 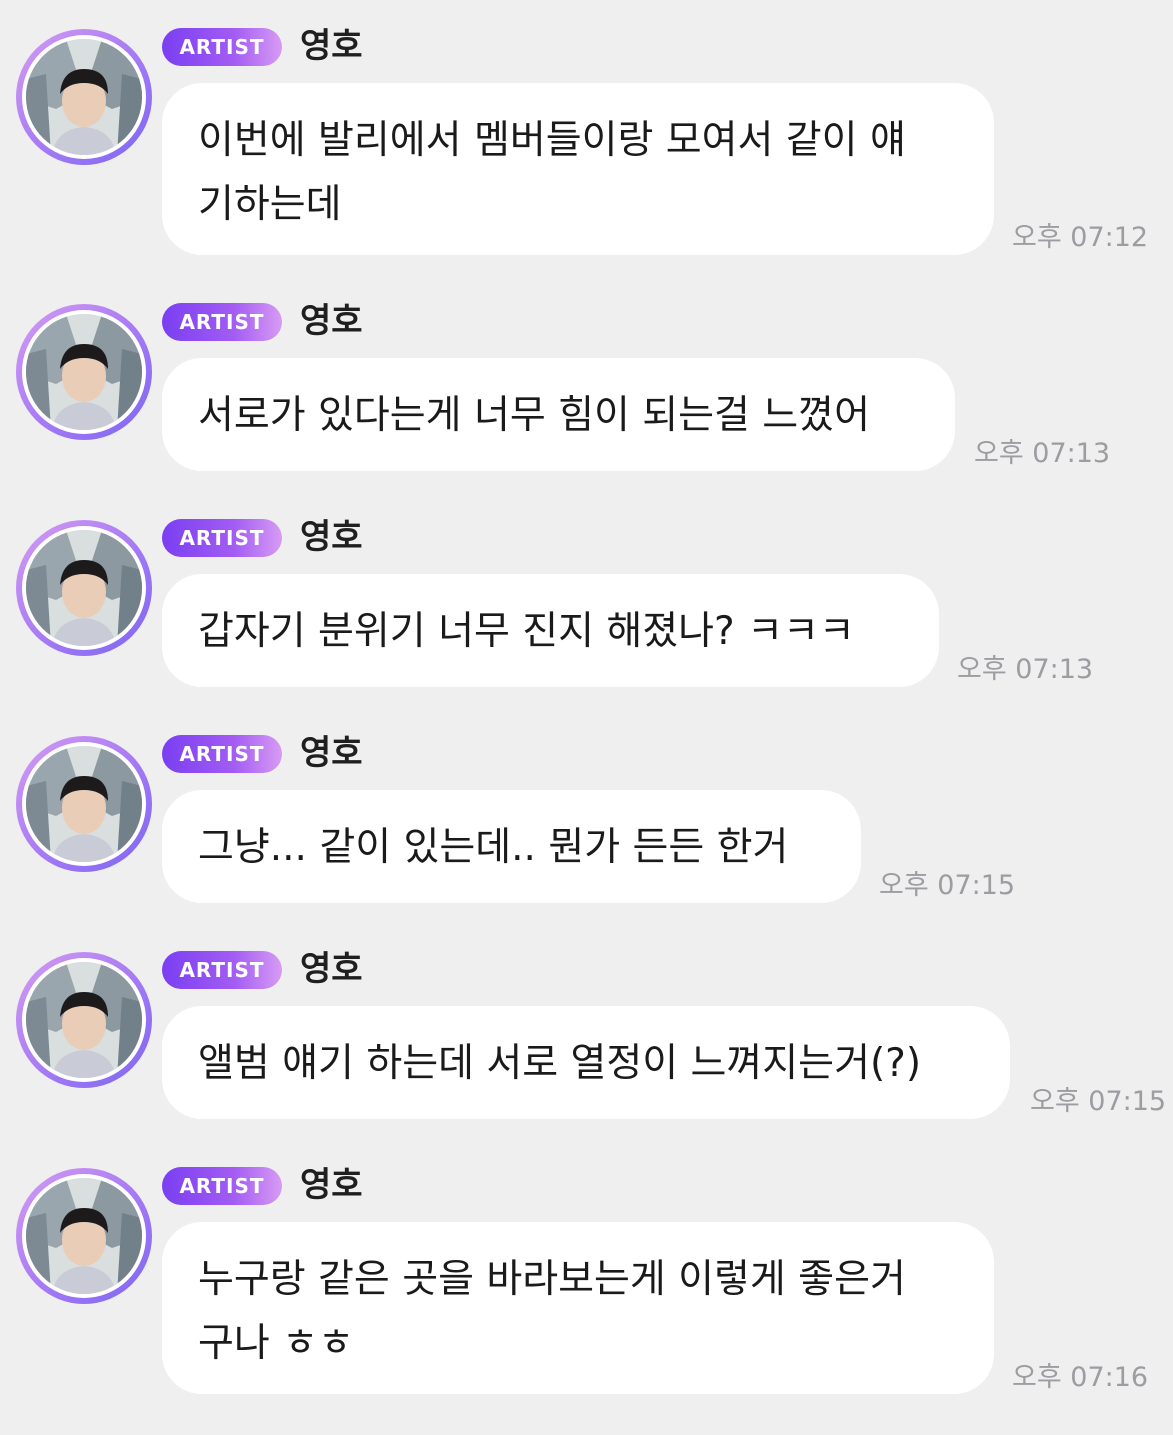 I want to click on message-bubble: 앨범 얘기 하는데 서로 열정이 느껴지는거(?), so click(x=586, y=1062).